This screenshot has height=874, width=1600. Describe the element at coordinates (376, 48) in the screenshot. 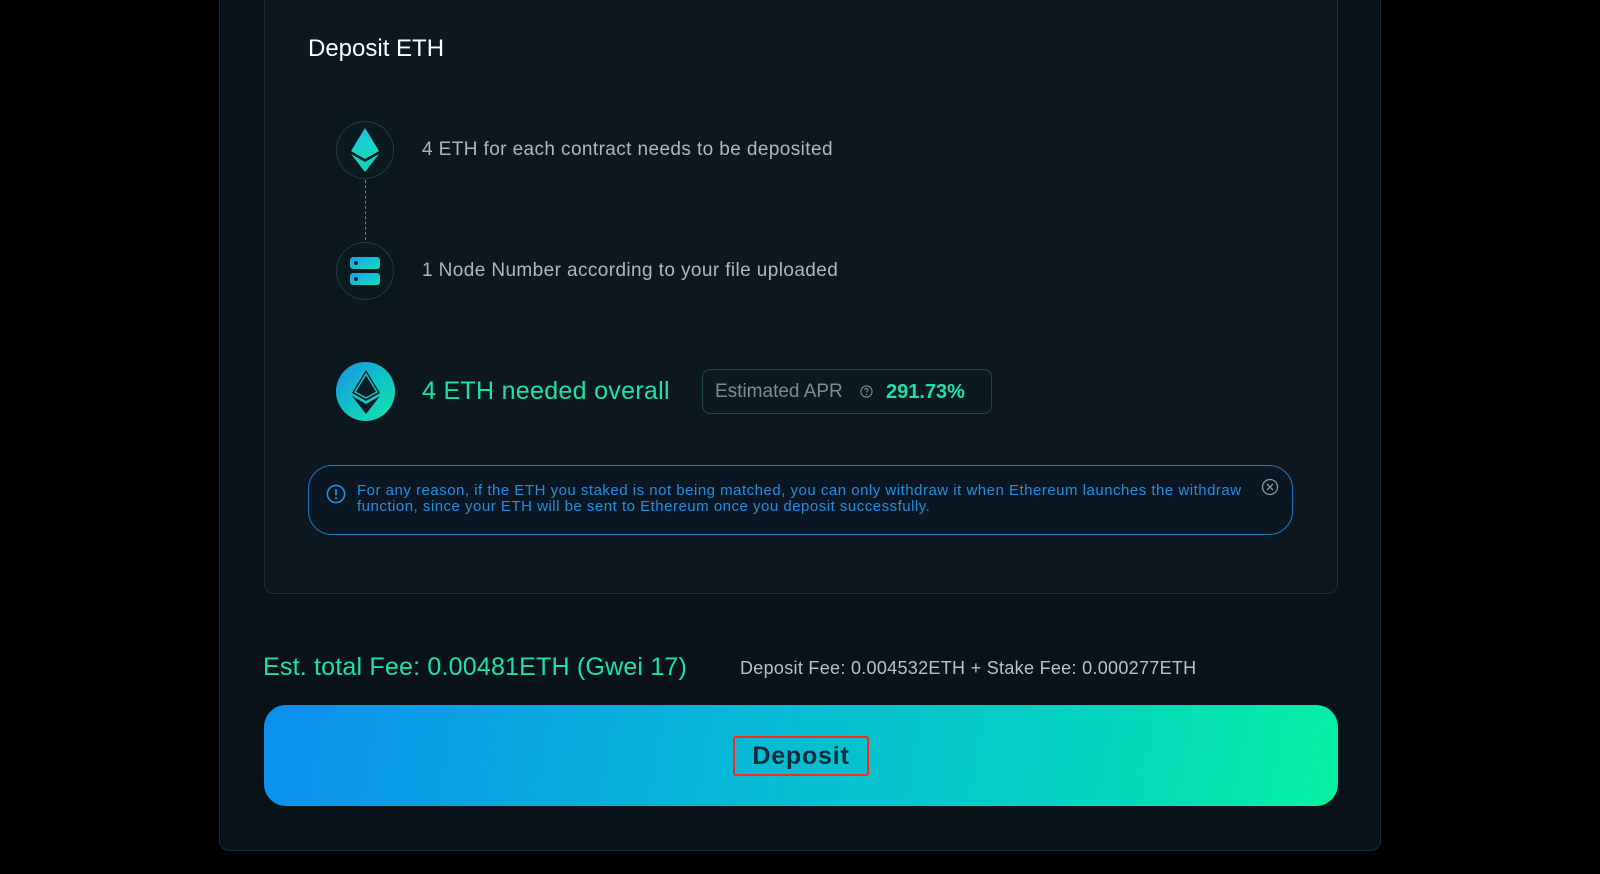

I see `card-title: Deposit ETH` at that location.